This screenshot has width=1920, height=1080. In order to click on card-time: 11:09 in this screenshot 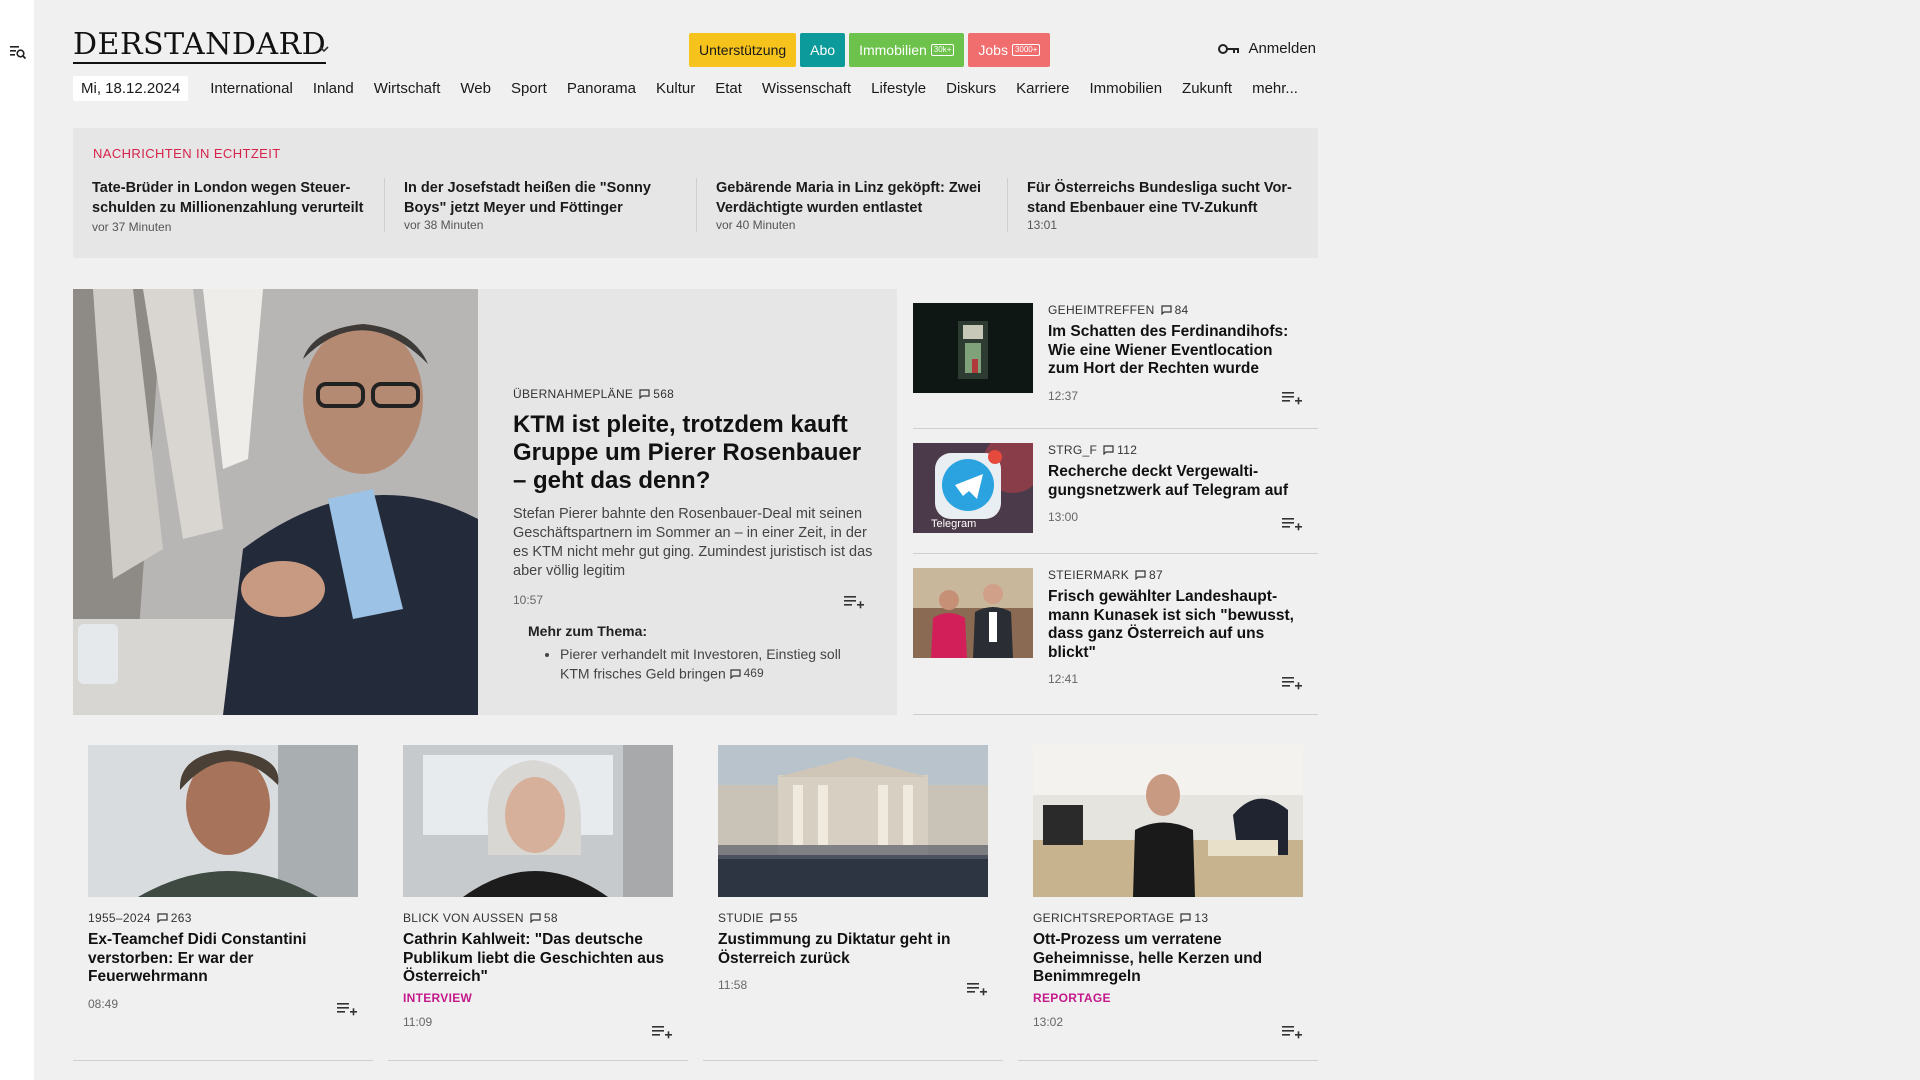, I will do `click(418, 1021)`.